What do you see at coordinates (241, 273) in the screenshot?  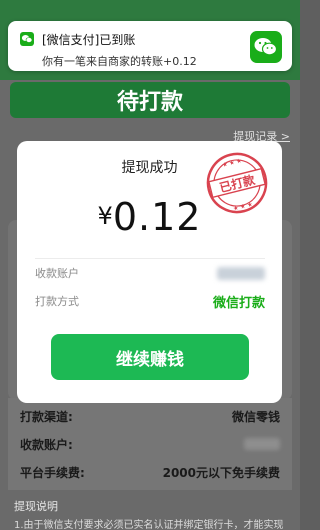 I see `account-value-blurred` at bounding box center [241, 273].